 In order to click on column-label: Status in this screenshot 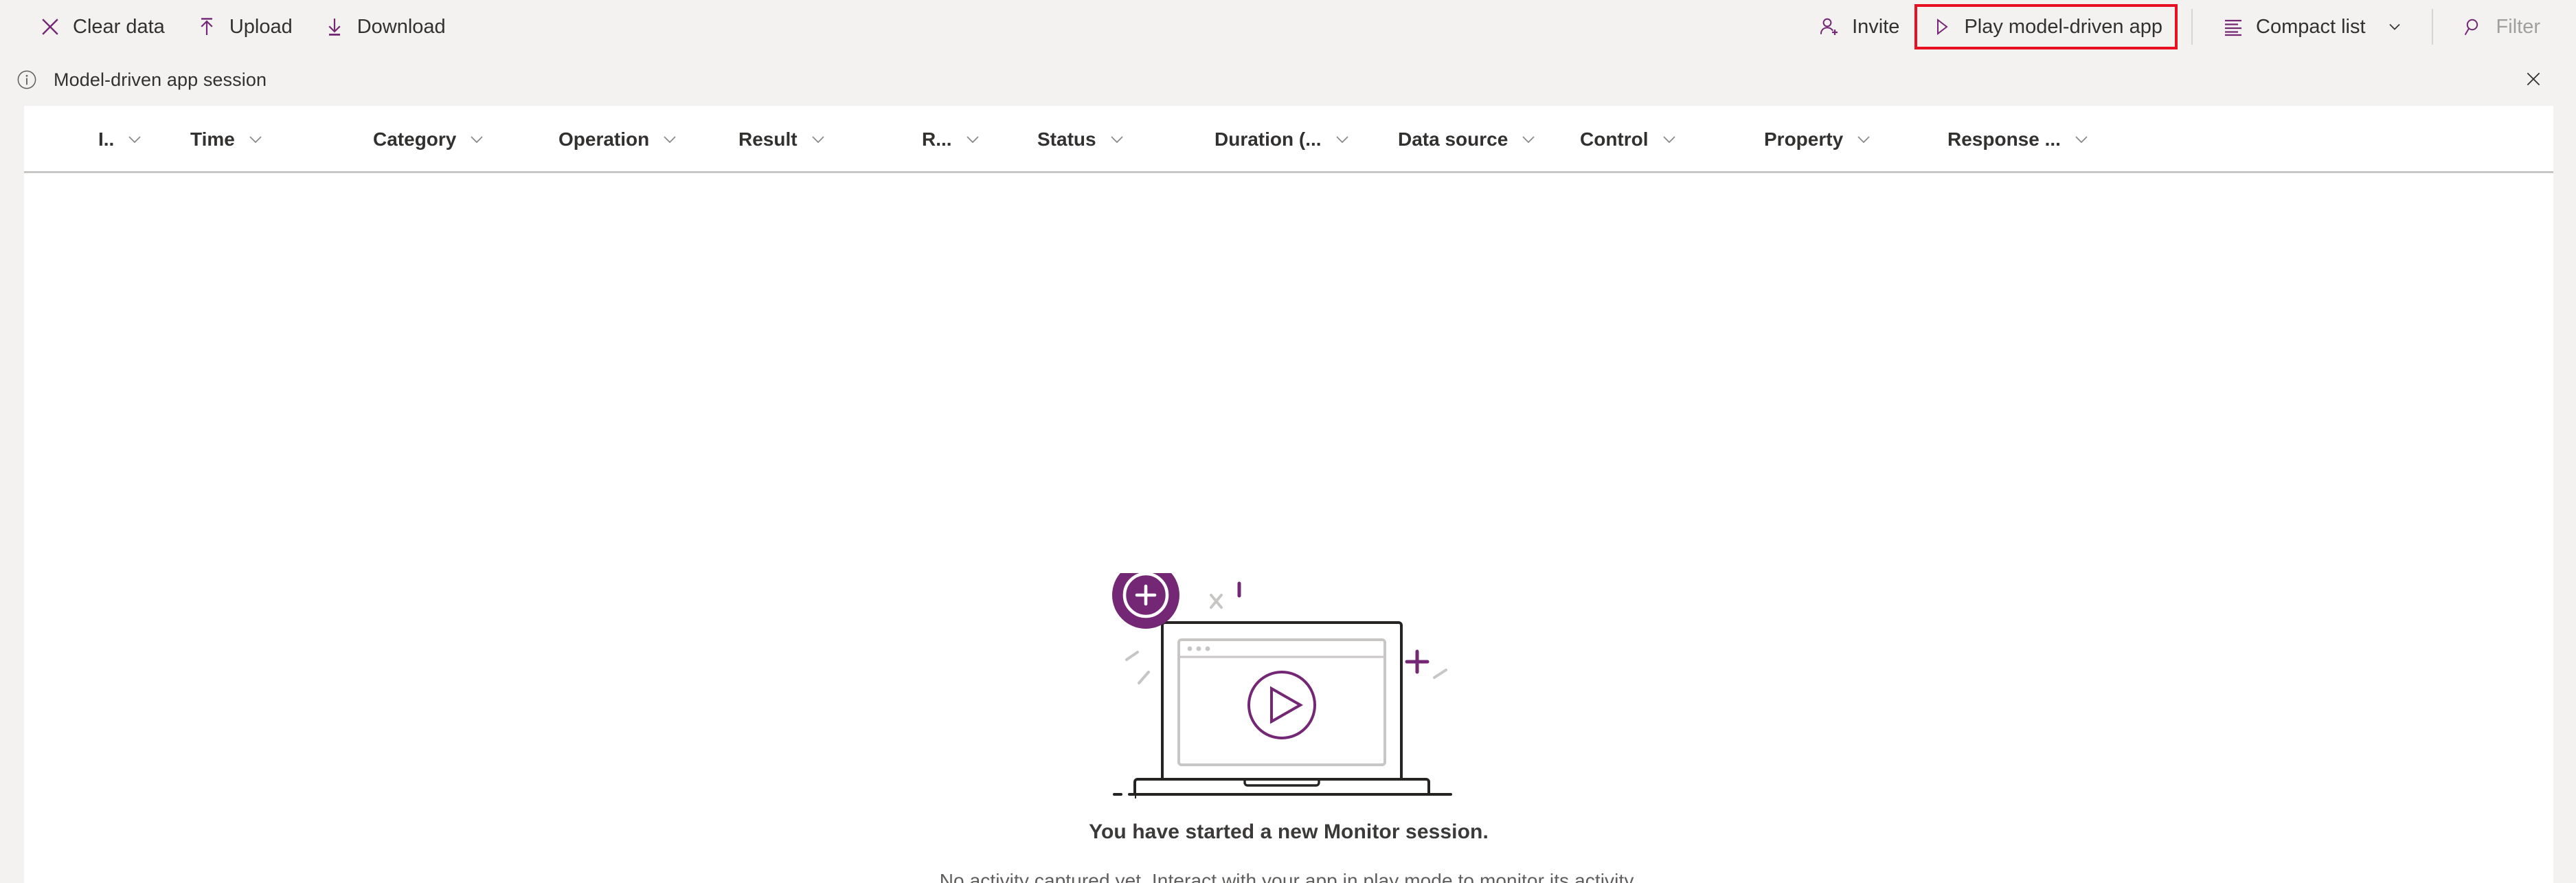, I will do `click(1066, 139)`.